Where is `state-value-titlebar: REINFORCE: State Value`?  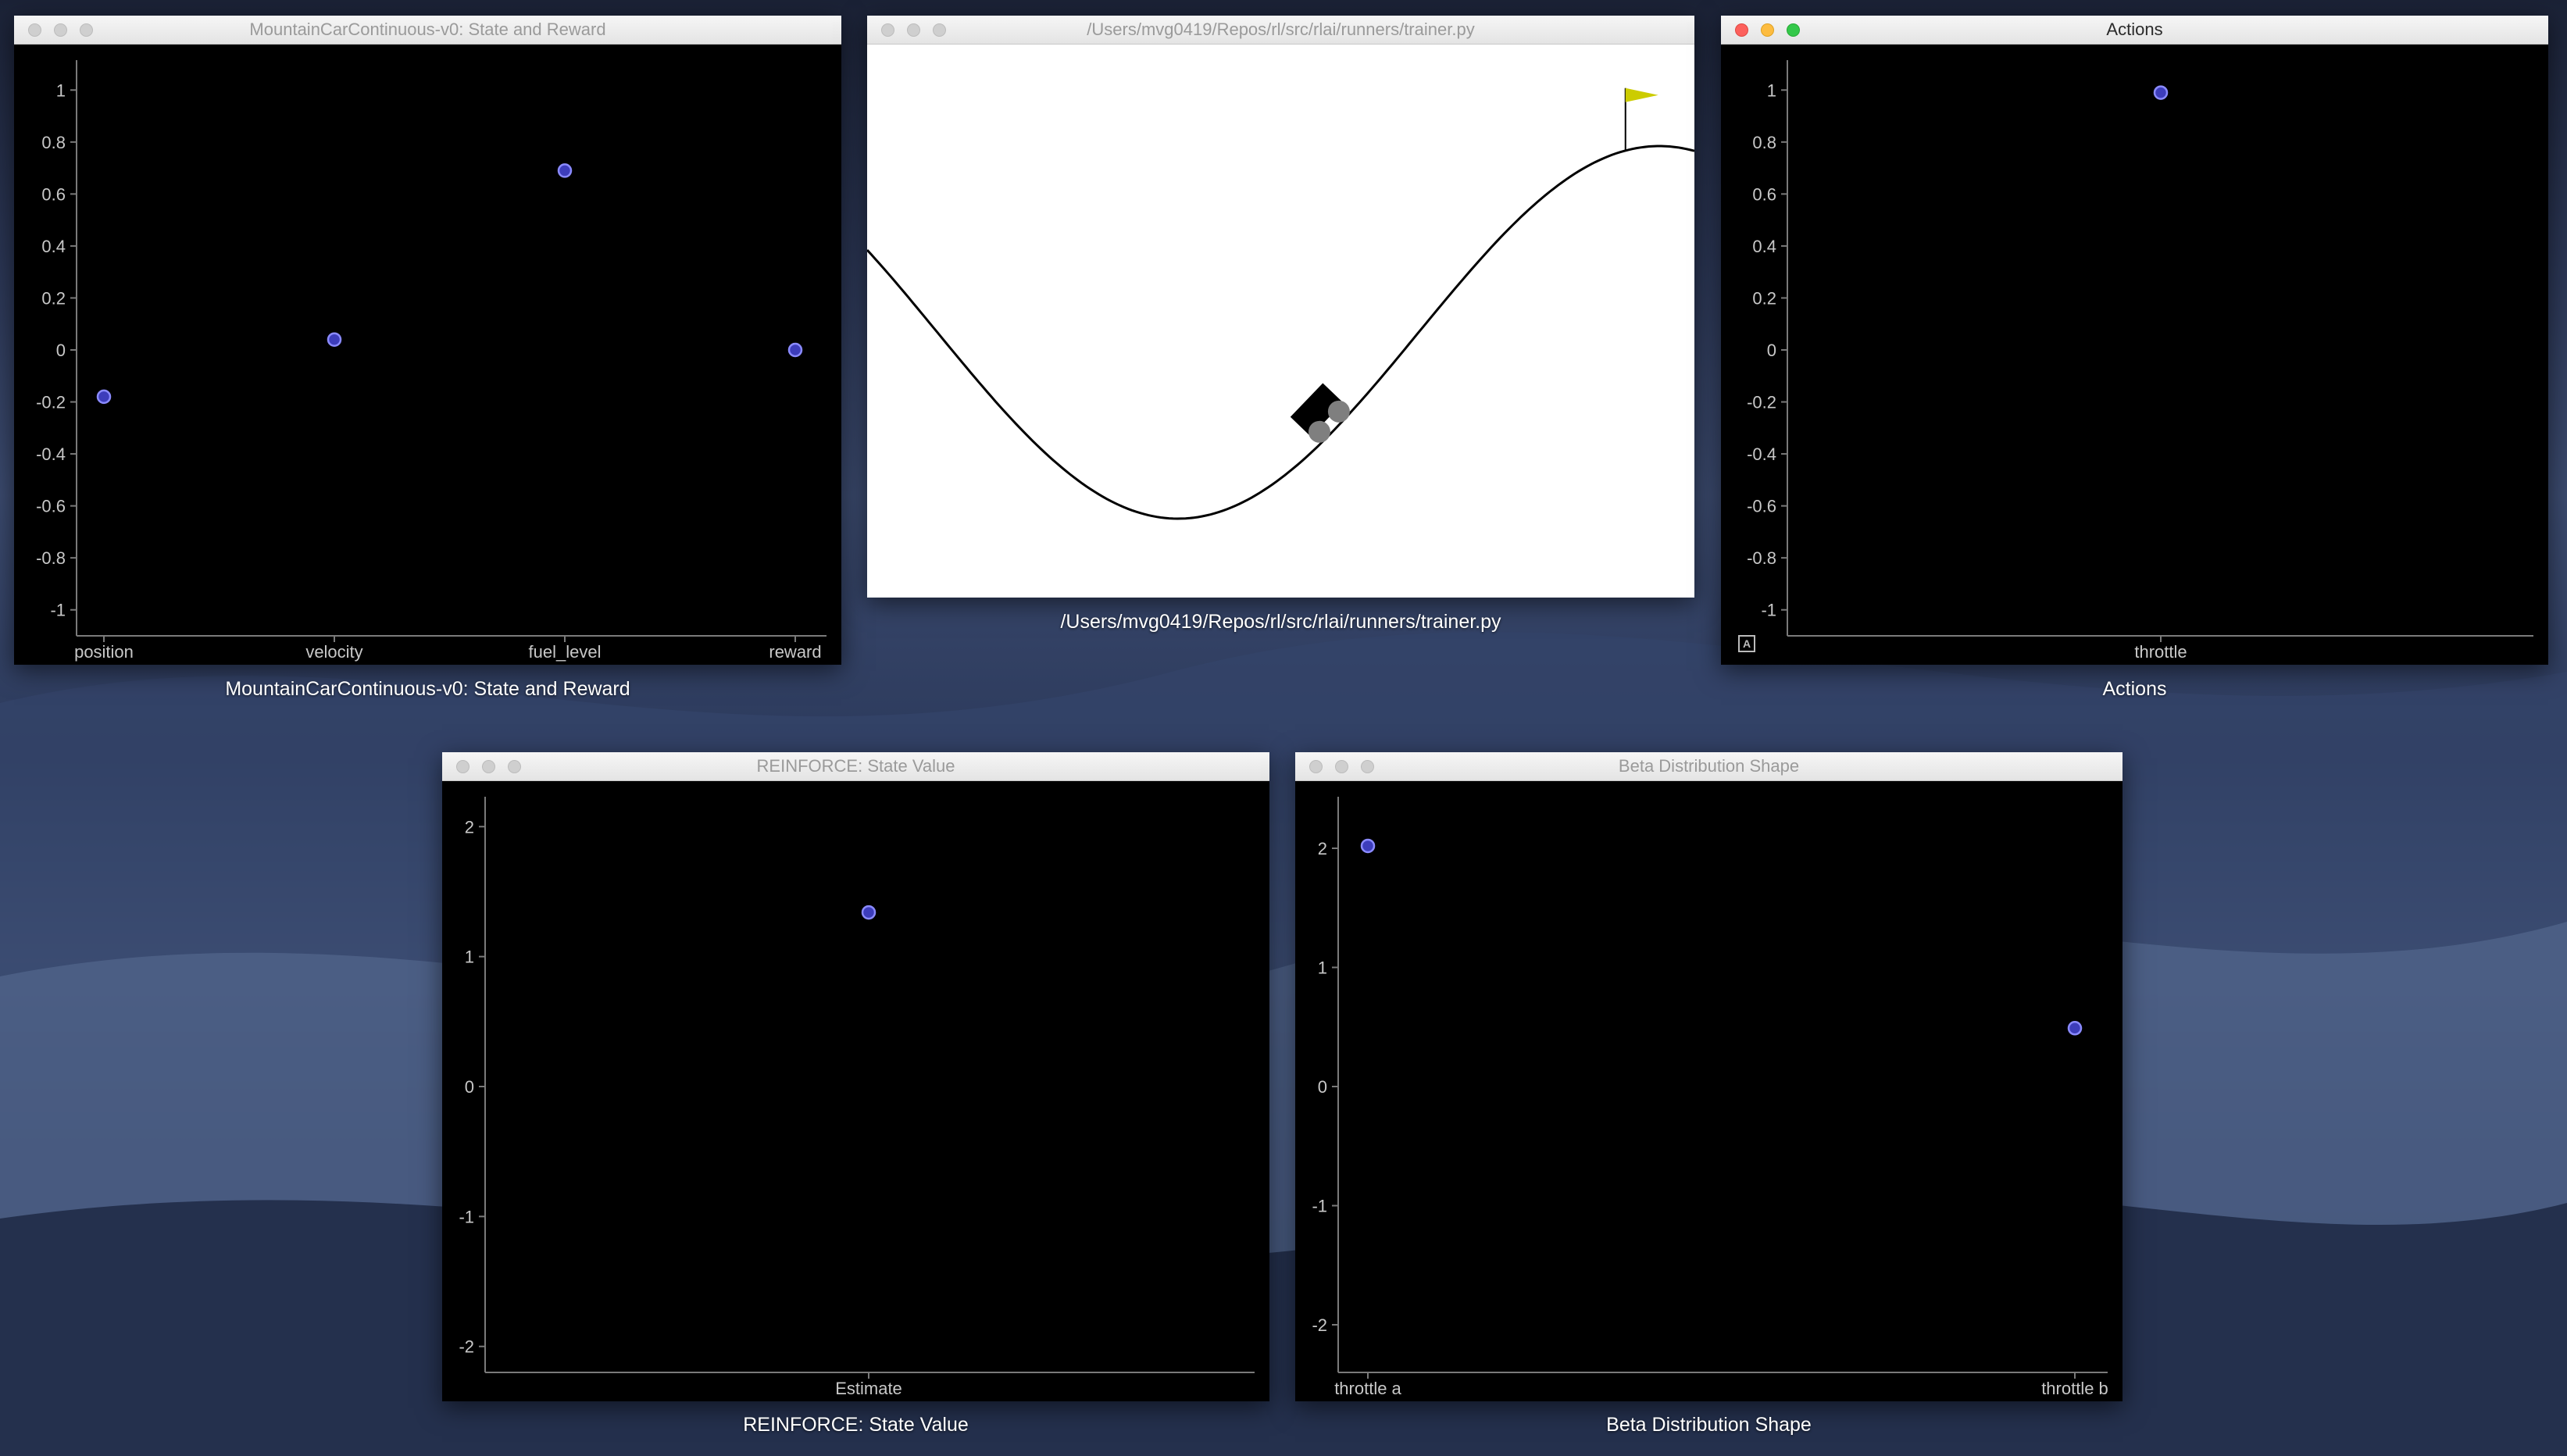
state-value-titlebar: REINFORCE: State Value is located at coordinates (855, 766).